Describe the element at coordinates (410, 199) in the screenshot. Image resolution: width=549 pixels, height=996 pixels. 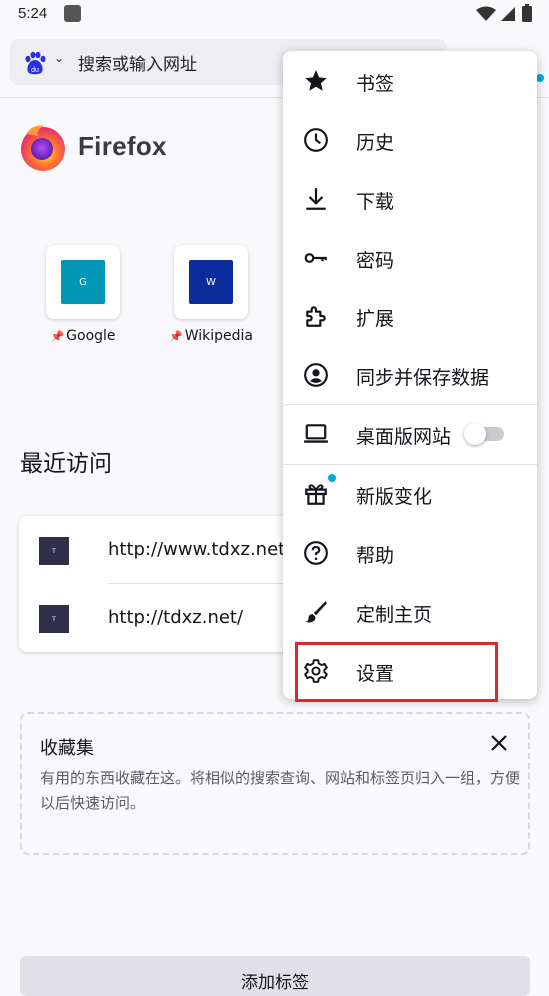
I see `menu-item-downloads: 下载` at that location.